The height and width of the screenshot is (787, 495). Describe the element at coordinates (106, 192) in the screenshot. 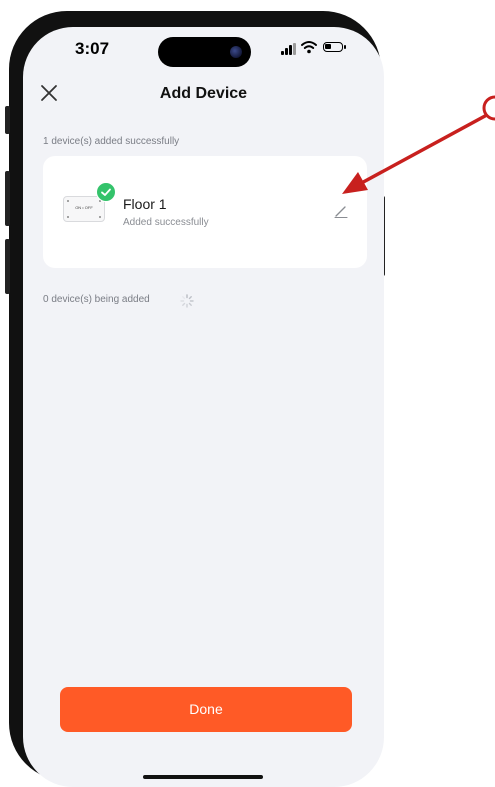

I see `check-icon` at that location.